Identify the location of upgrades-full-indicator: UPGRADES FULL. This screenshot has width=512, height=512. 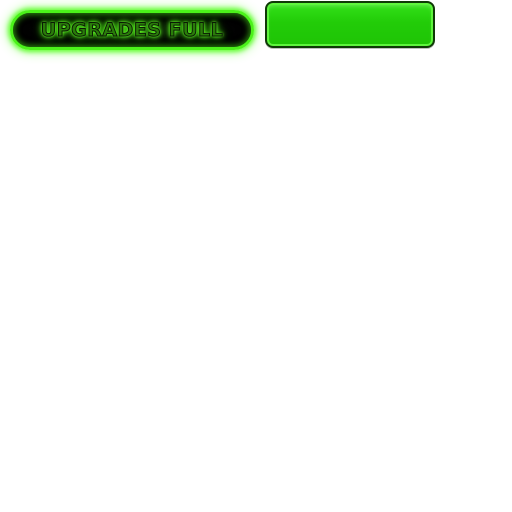
(132, 30).